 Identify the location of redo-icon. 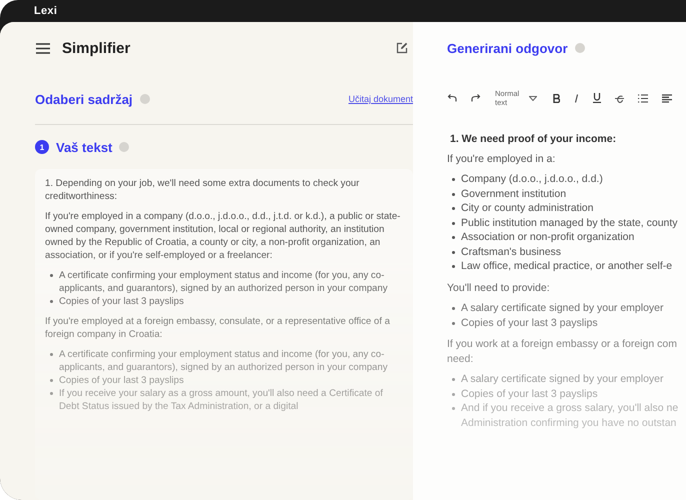
(476, 98).